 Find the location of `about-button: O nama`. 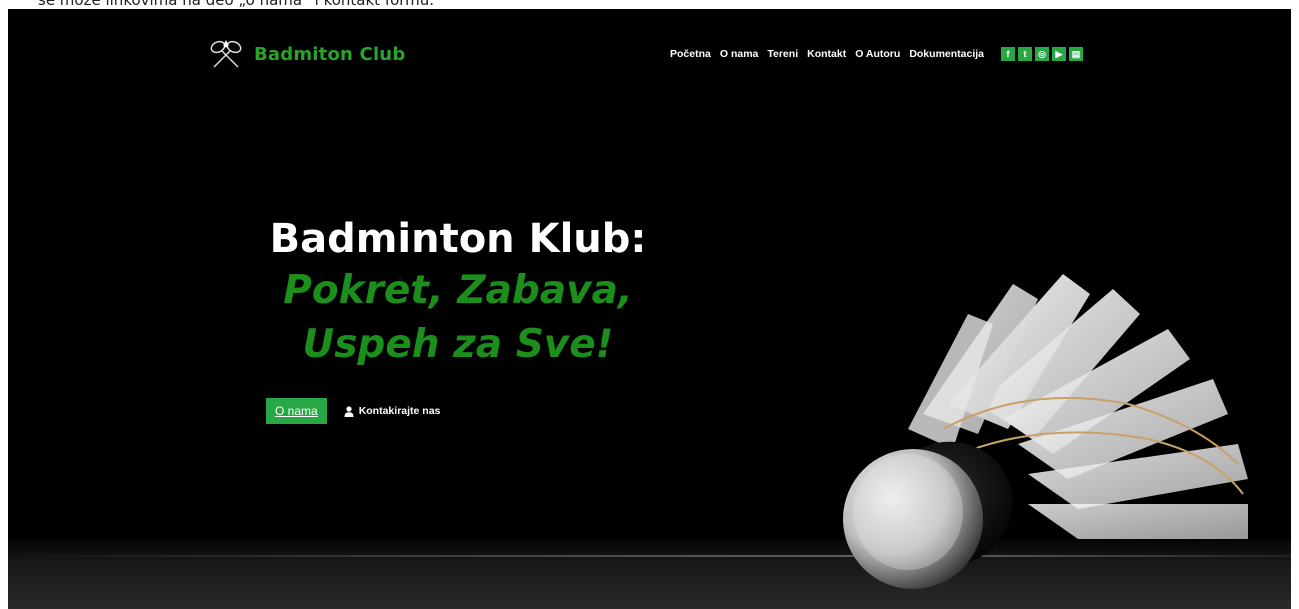

about-button: O nama is located at coordinates (296, 411).